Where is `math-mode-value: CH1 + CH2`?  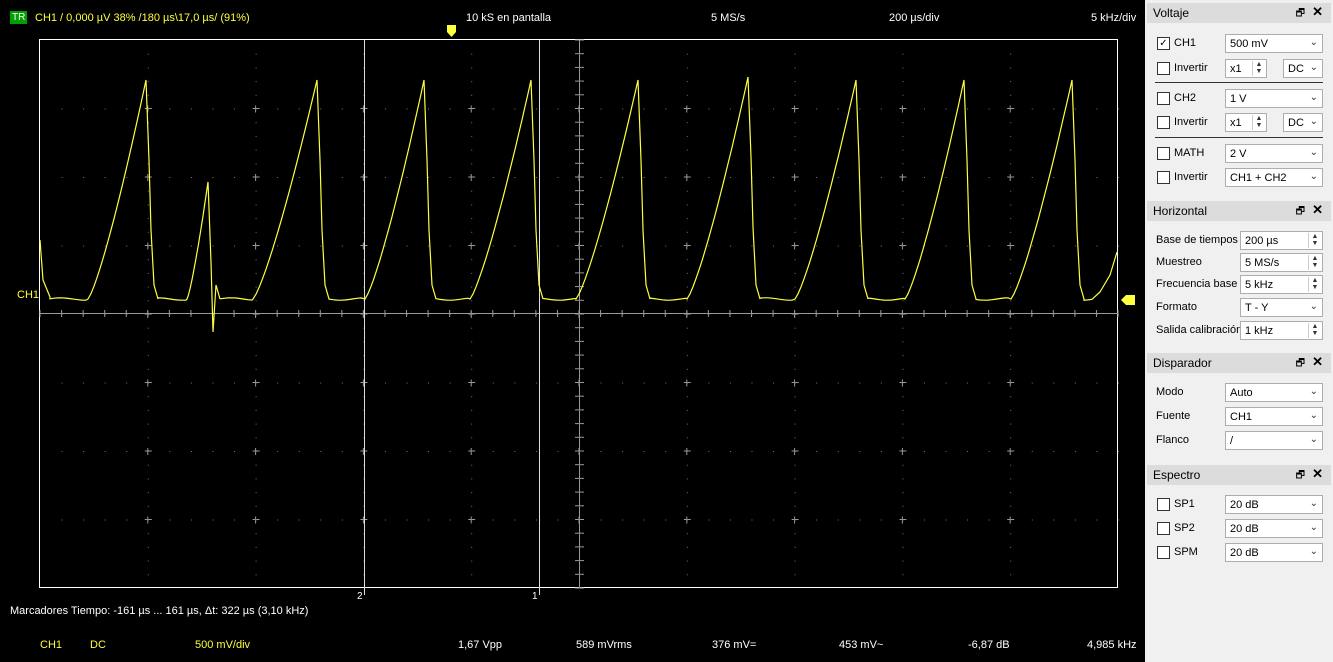 math-mode-value: CH1 + CH2 is located at coordinates (1258, 178).